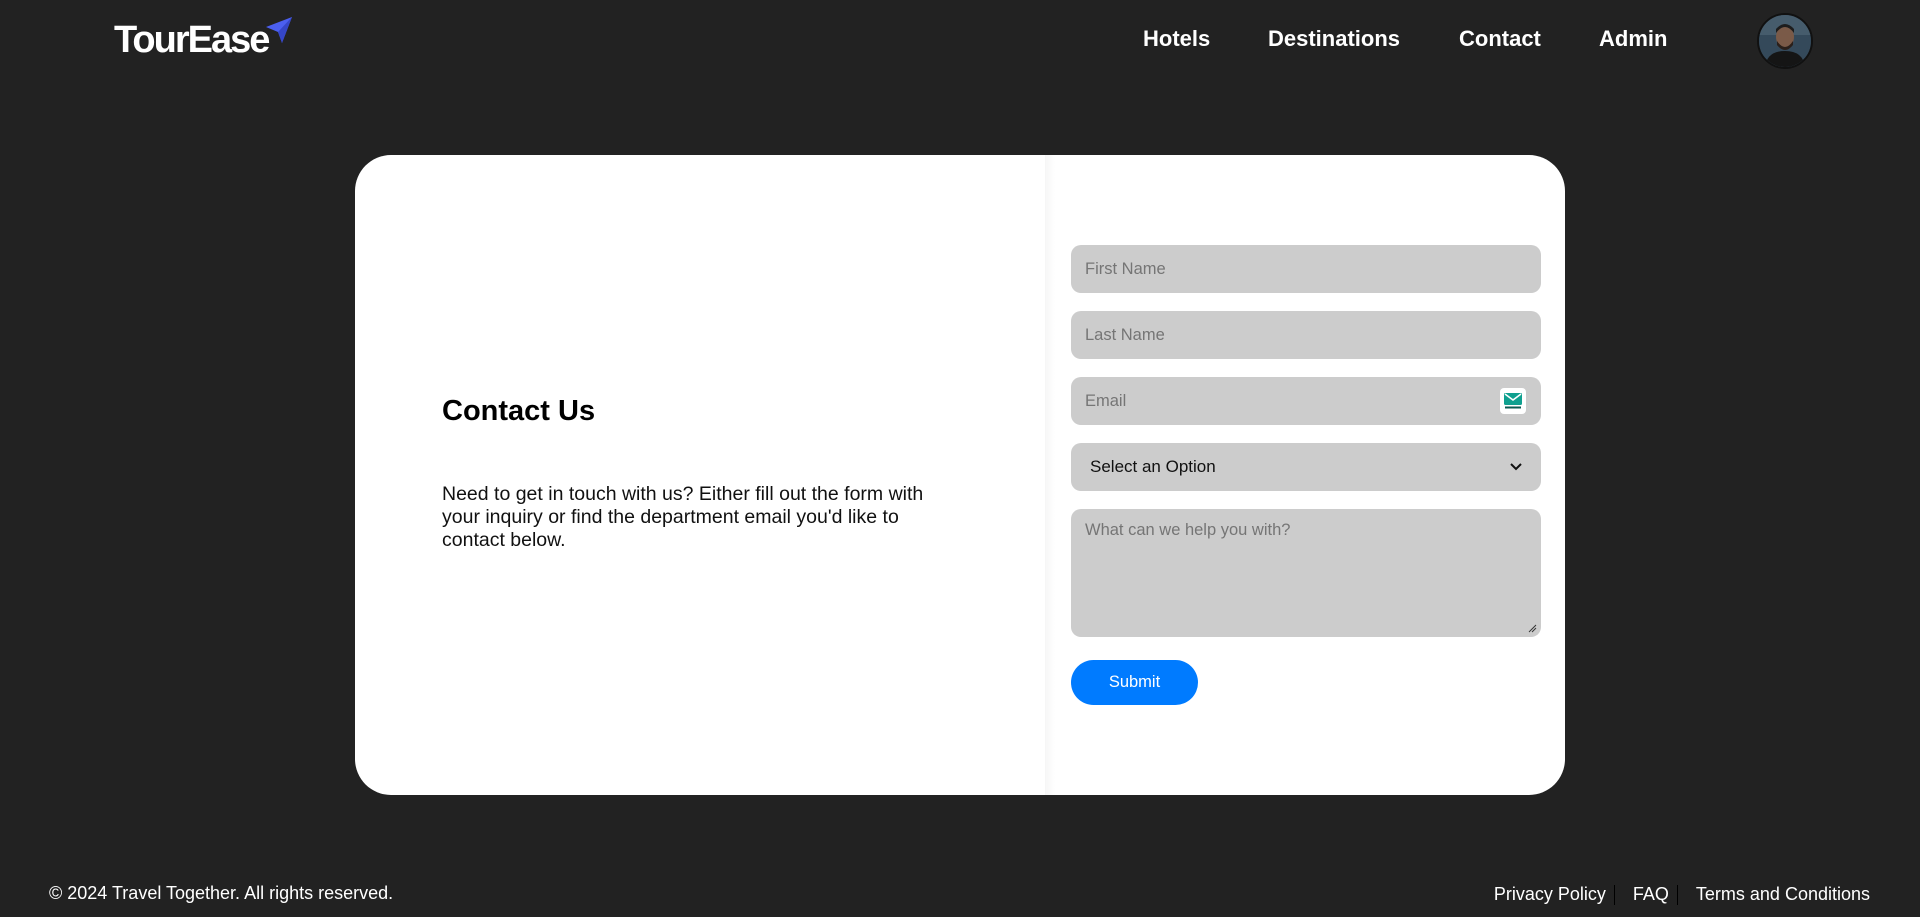 The width and height of the screenshot is (1920, 917). I want to click on select-value: Select an Option, so click(1153, 466).